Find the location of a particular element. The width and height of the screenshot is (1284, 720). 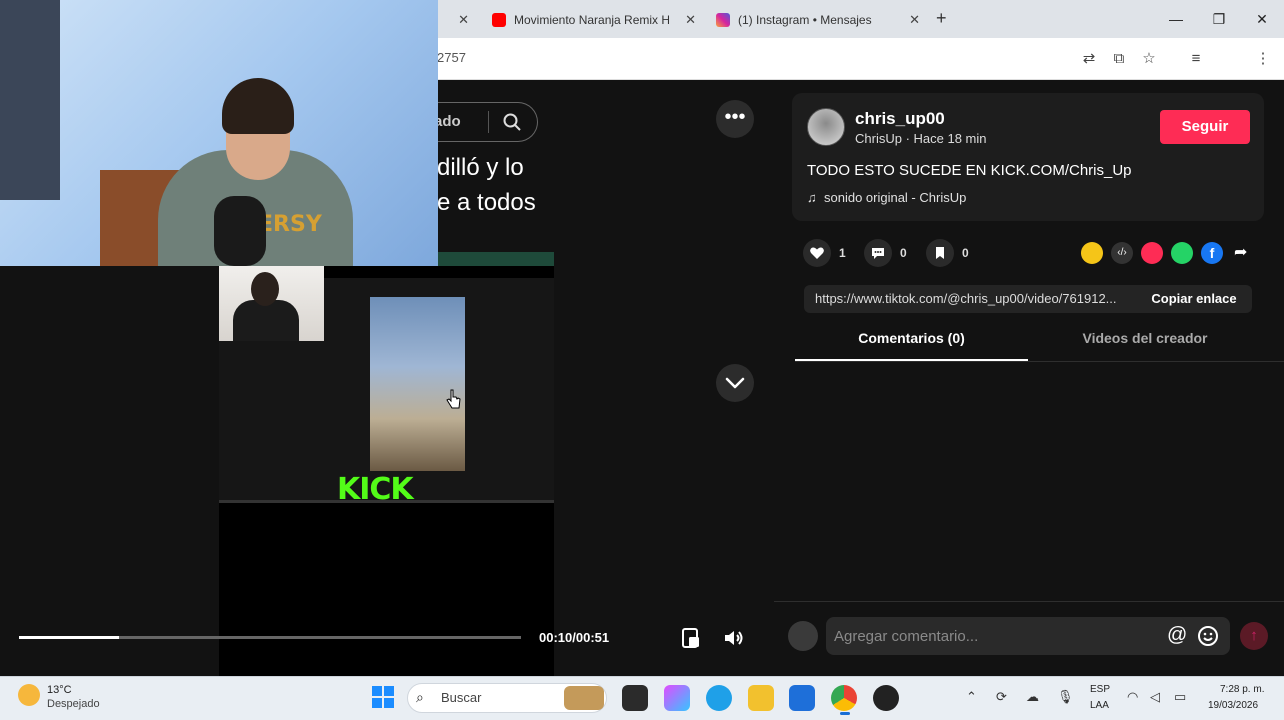

new-tab-button: + is located at coordinates (941, 18).